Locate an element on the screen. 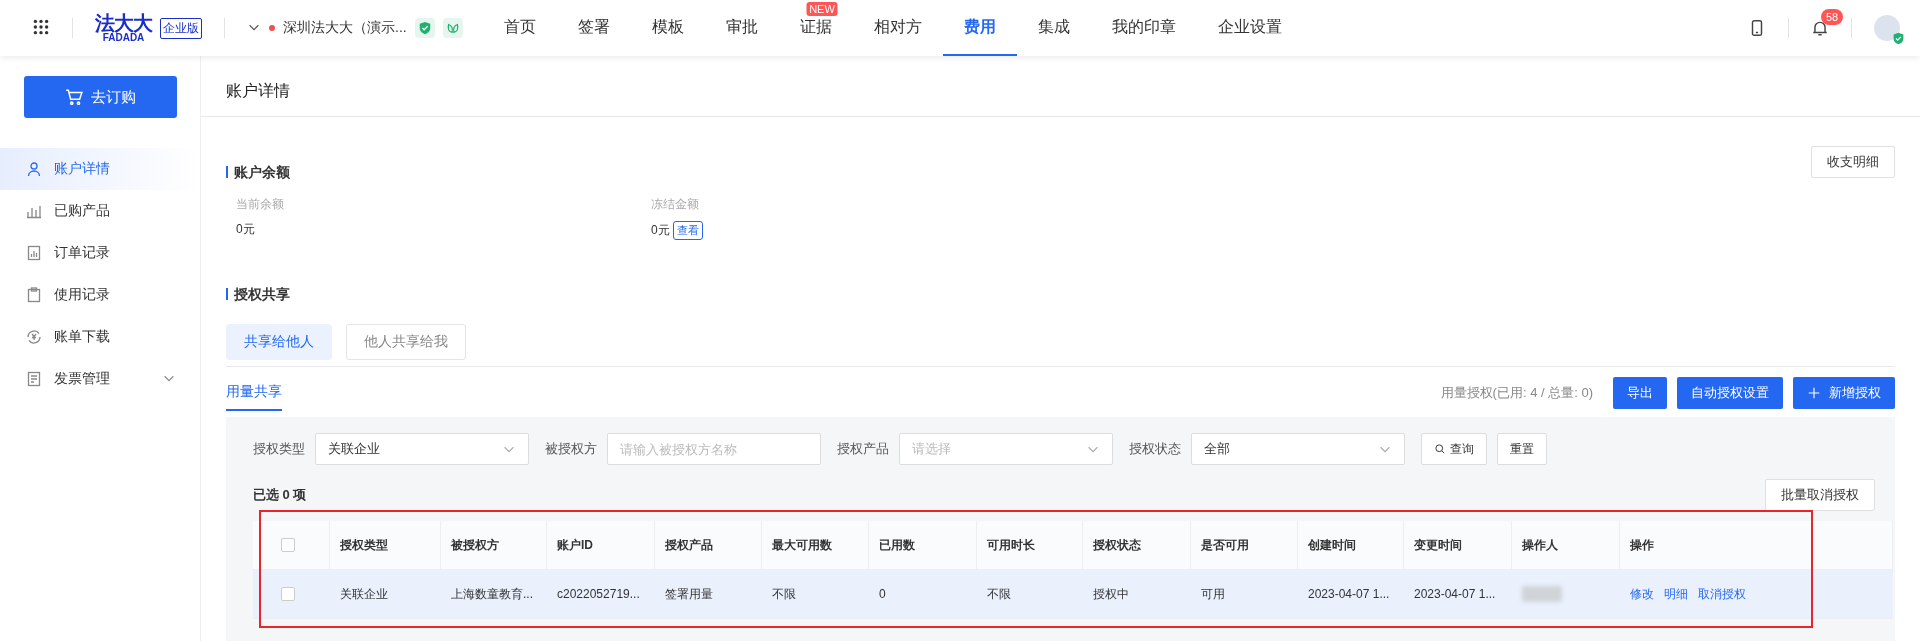 The image size is (1920, 641). logo-latin: FADADA is located at coordinates (123, 38).